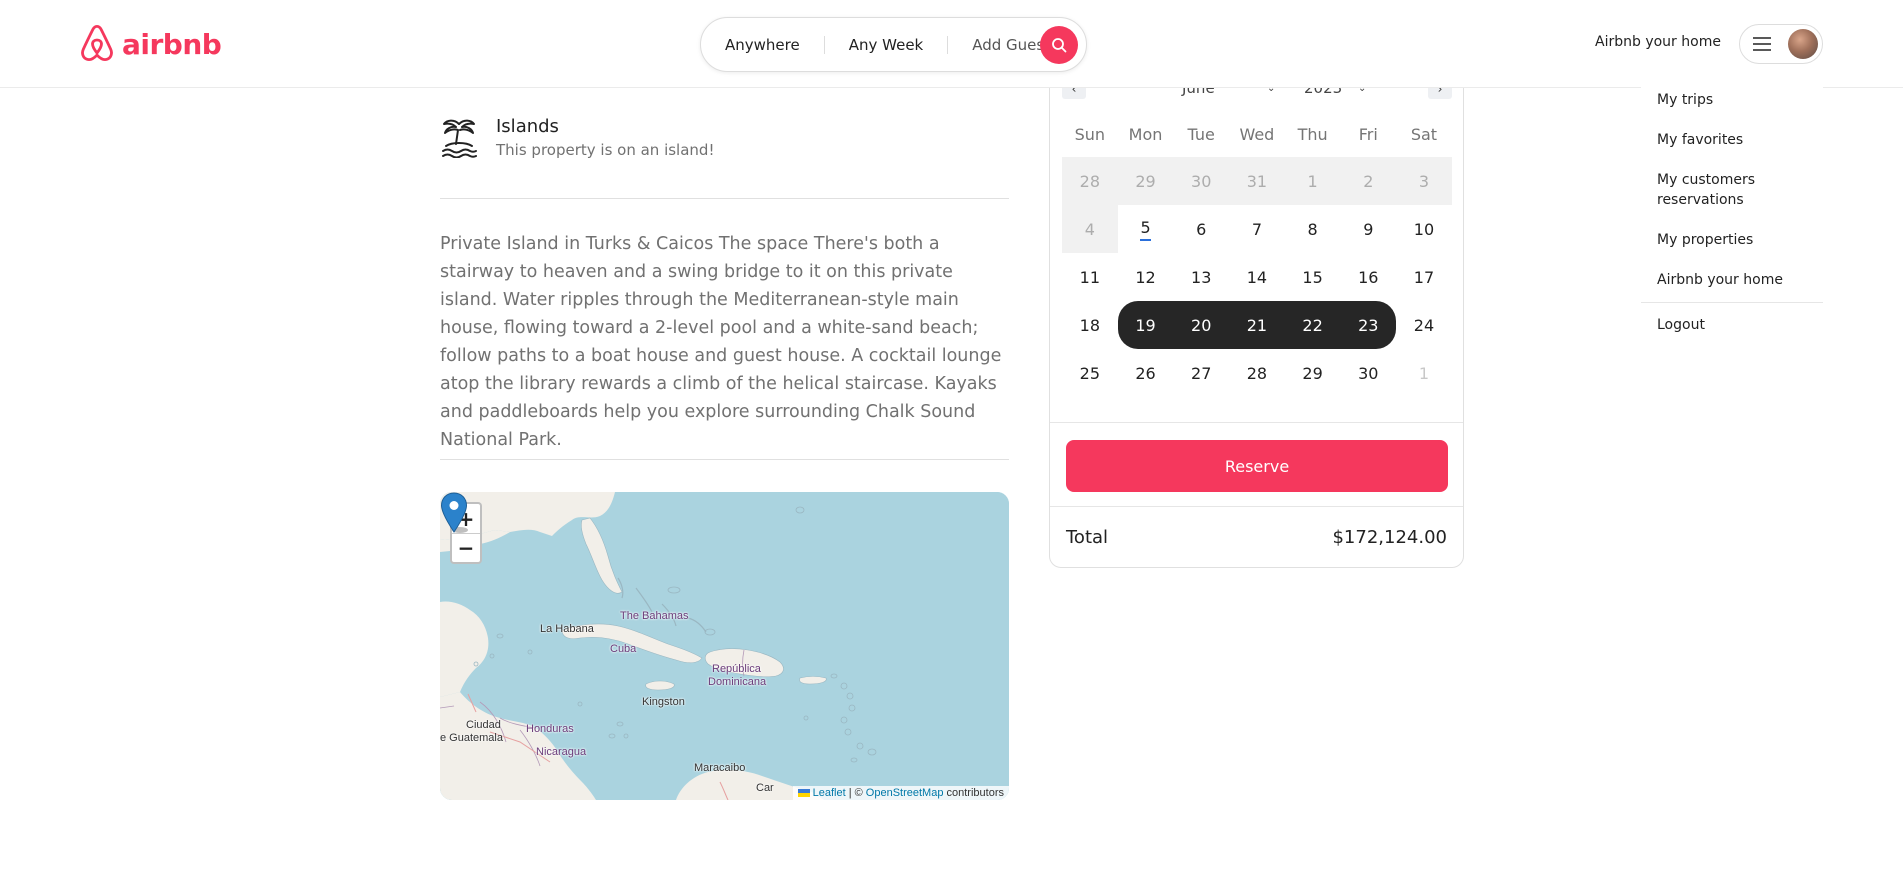 The width and height of the screenshot is (1903, 880). Describe the element at coordinates (1090, 325) in the screenshot. I see `calendar-day: 18` at that location.